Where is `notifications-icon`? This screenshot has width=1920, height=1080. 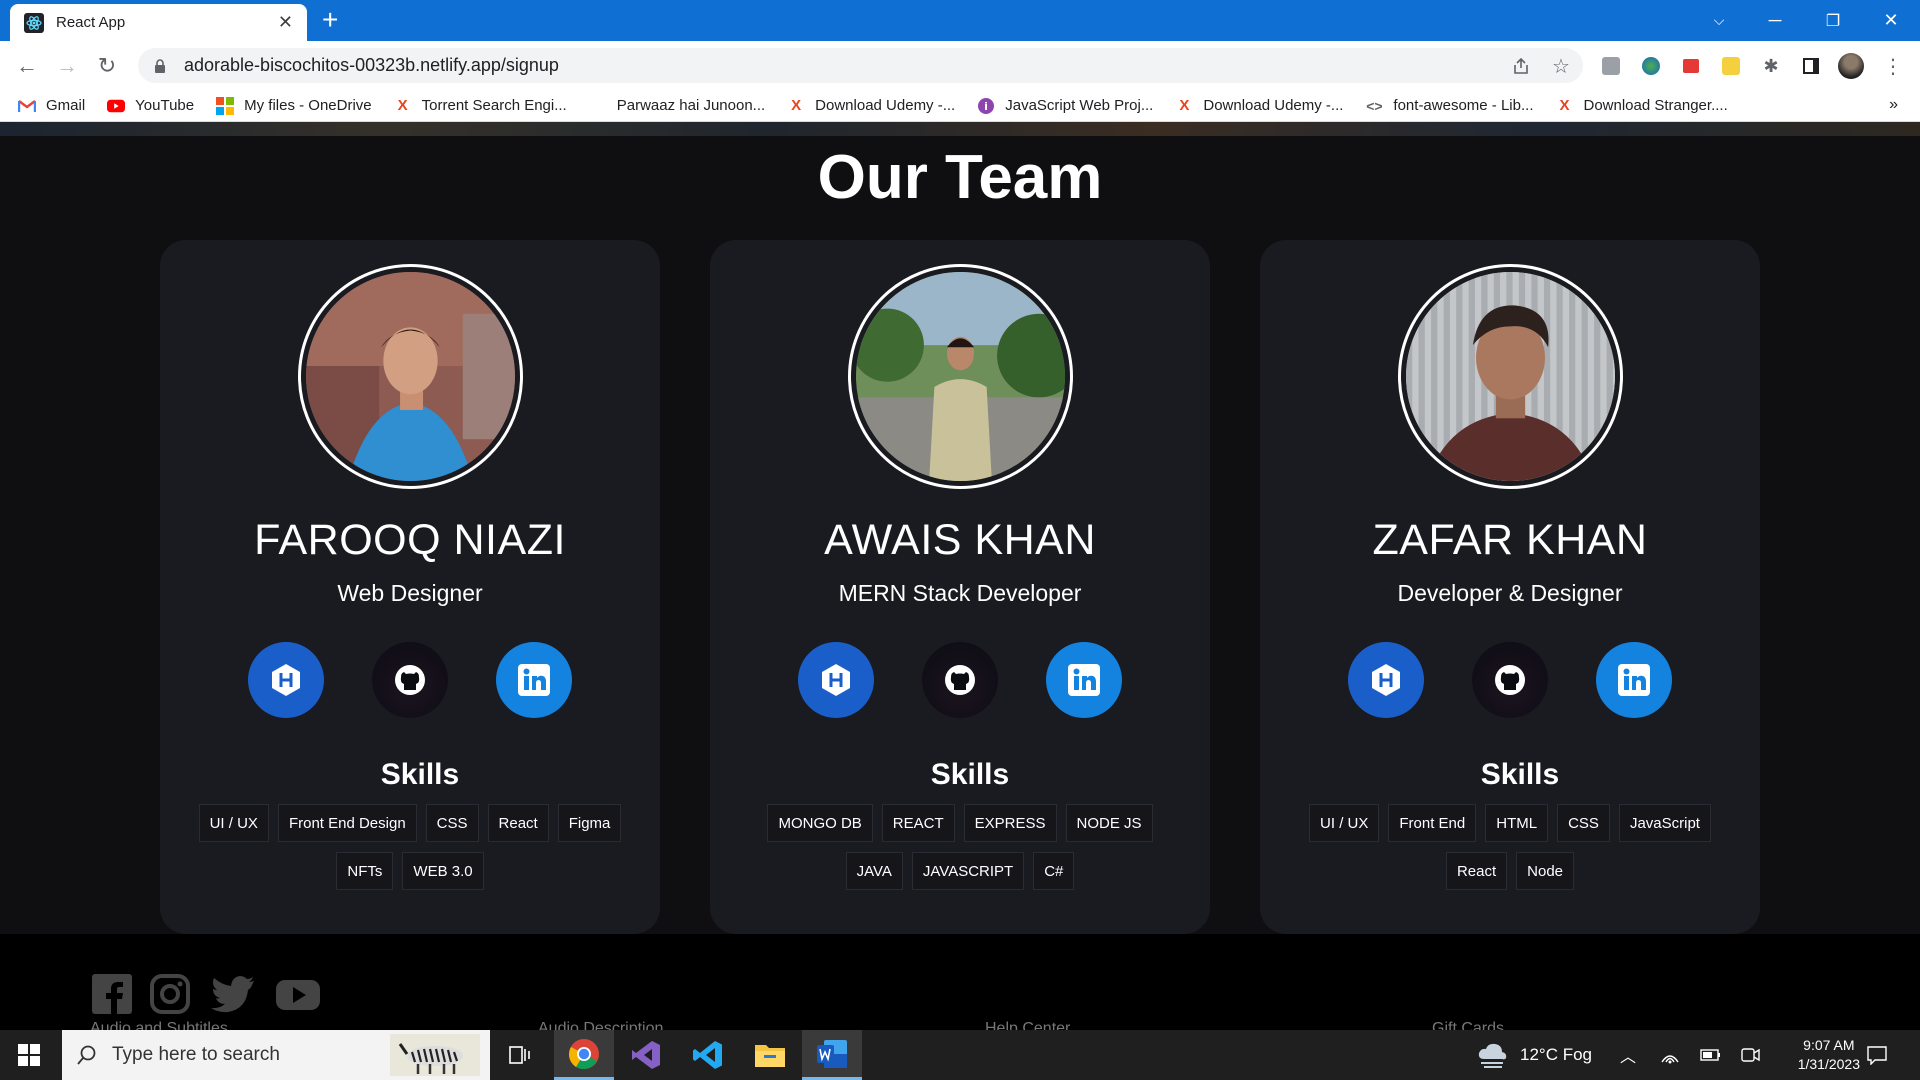
notifications-icon is located at coordinates (1877, 1055).